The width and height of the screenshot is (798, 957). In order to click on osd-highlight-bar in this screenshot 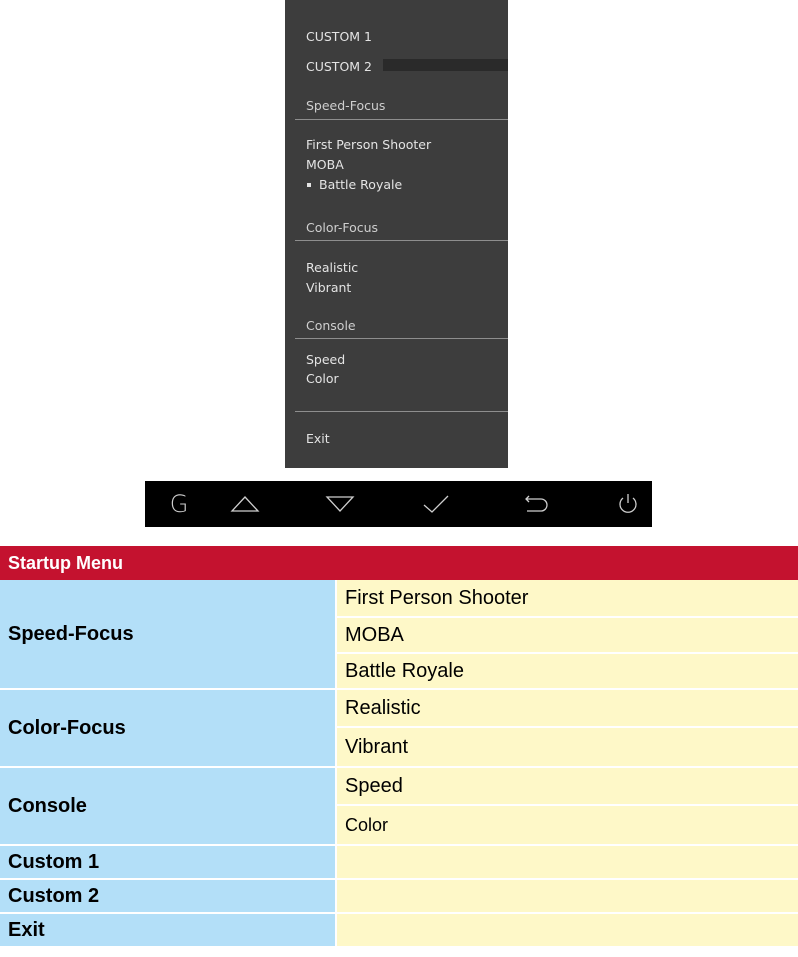, I will do `click(445, 65)`.